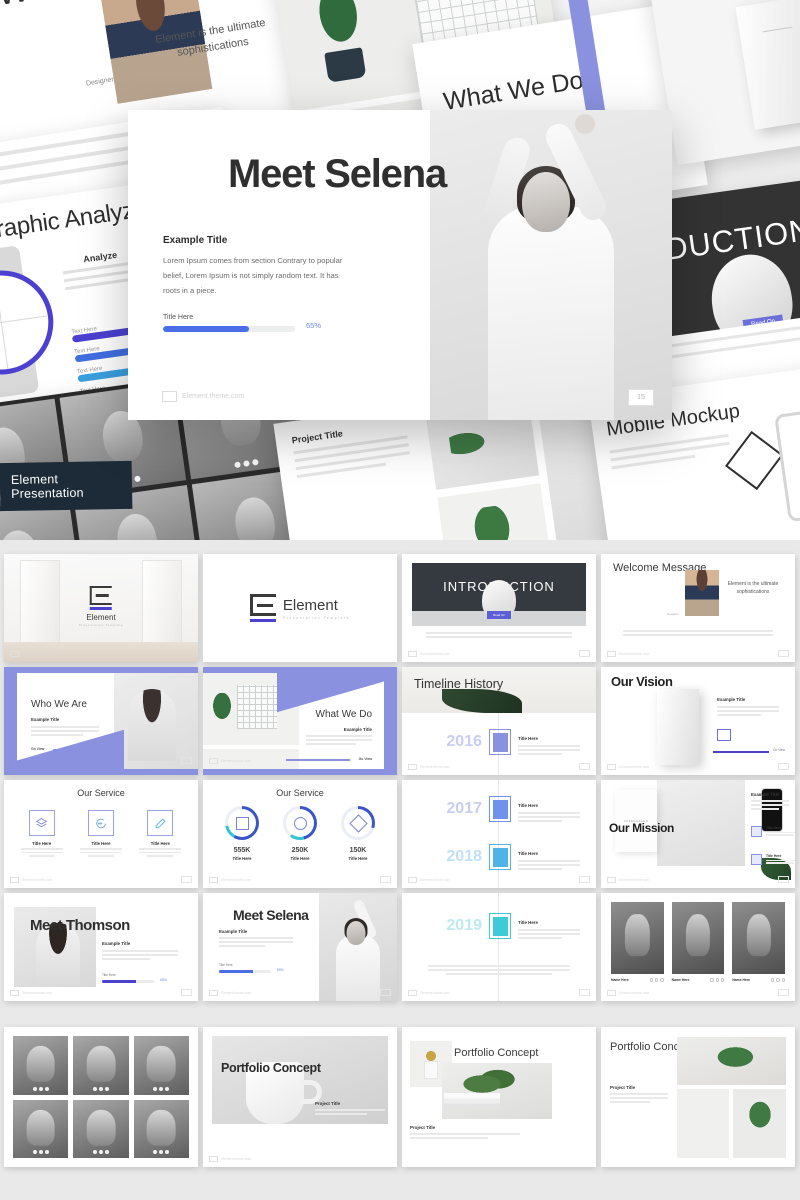 The image size is (800, 1200). Describe the element at coordinates (156, 721) in the screenshot. I see `who-we-are-photo` at that location.